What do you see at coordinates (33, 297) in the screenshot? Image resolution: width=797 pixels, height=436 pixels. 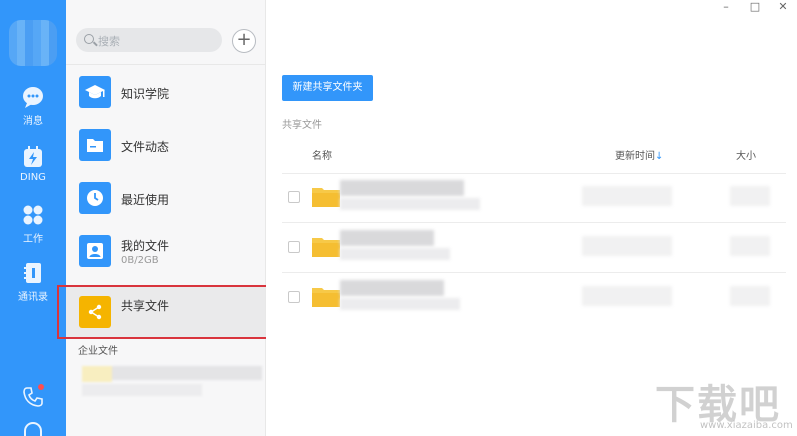 I see `rail-label-contacts: 通讯录` at bounding box center [33, 297].